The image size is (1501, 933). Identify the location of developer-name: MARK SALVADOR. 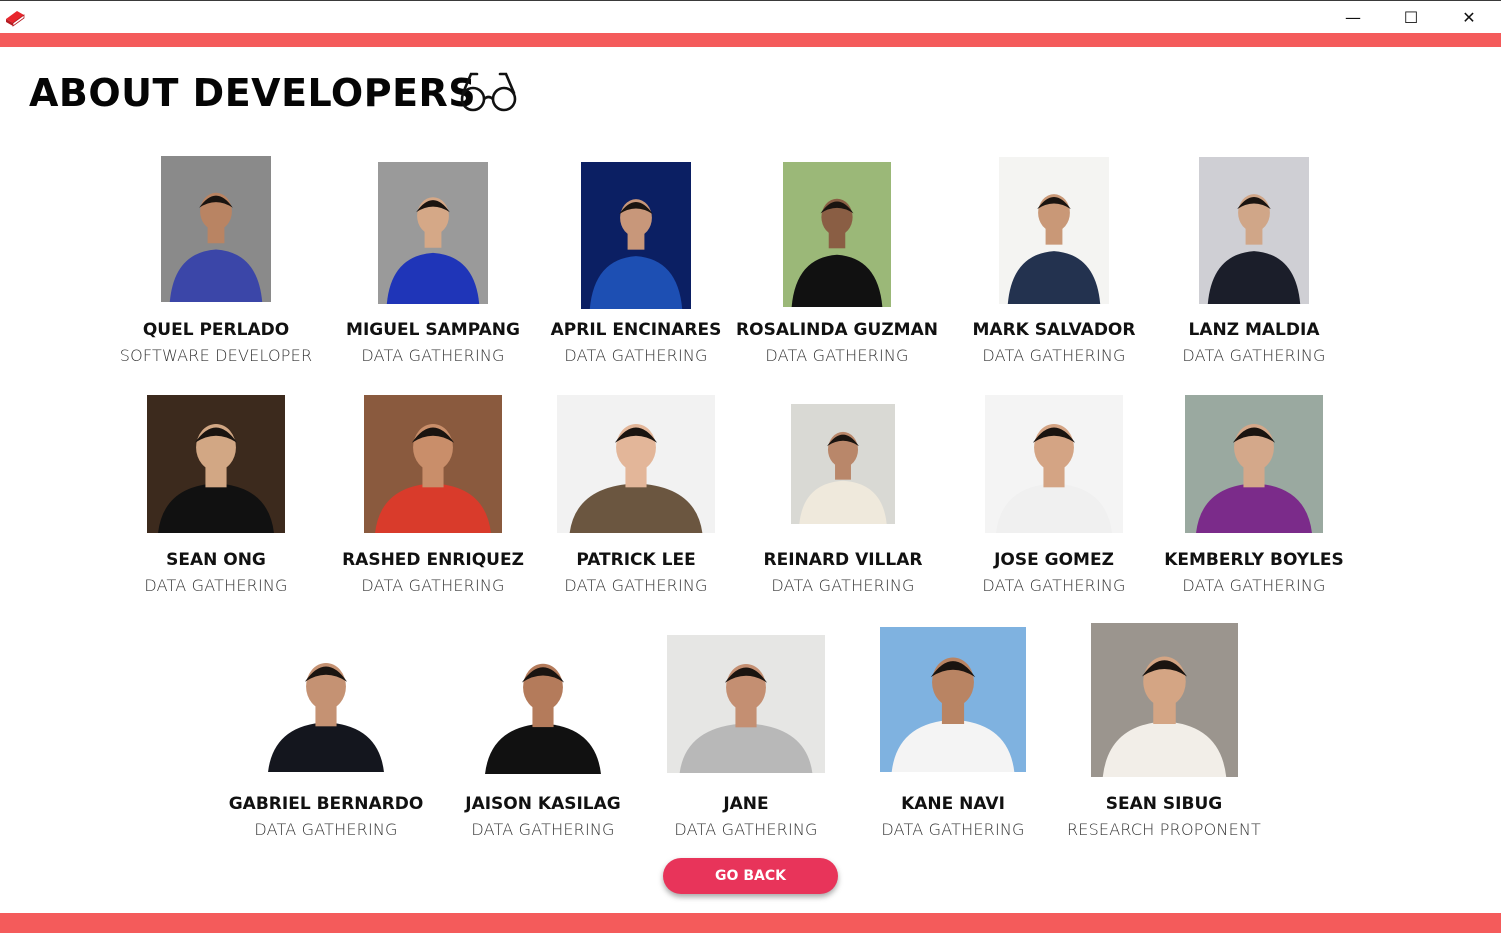
(1054, 330).